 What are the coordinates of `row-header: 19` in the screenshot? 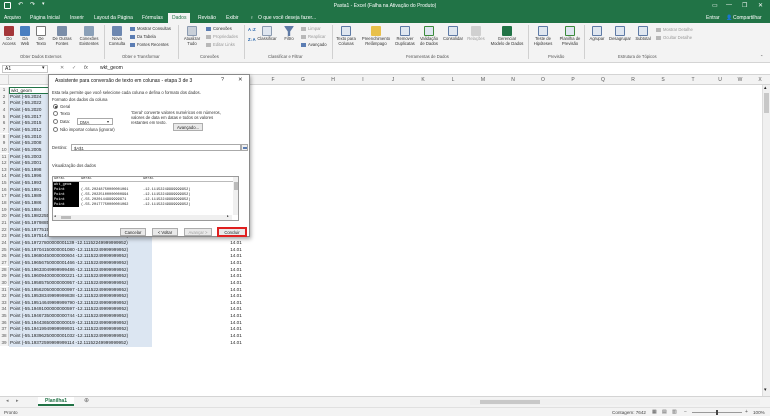 It's located at (4, 210).